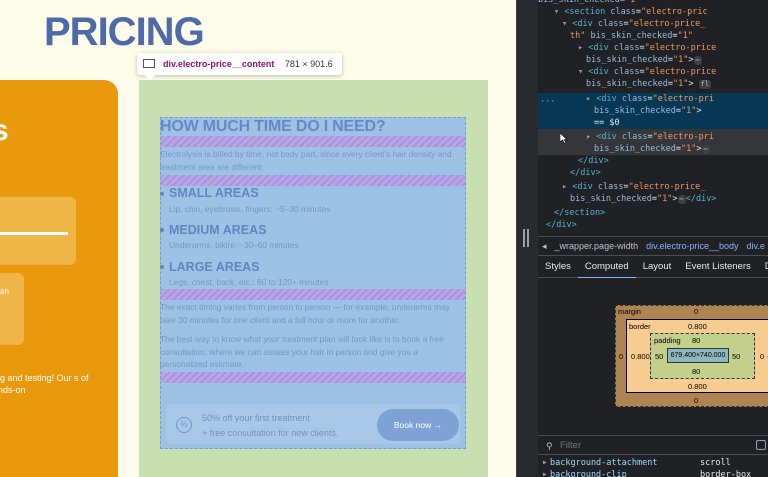 This screenshot has width=768, height=477. What do you see at coordinates (308, 64) in the screenshot?
I see `tooltip-element-size: 781 × 901.6` at bounding box center [308, 64].